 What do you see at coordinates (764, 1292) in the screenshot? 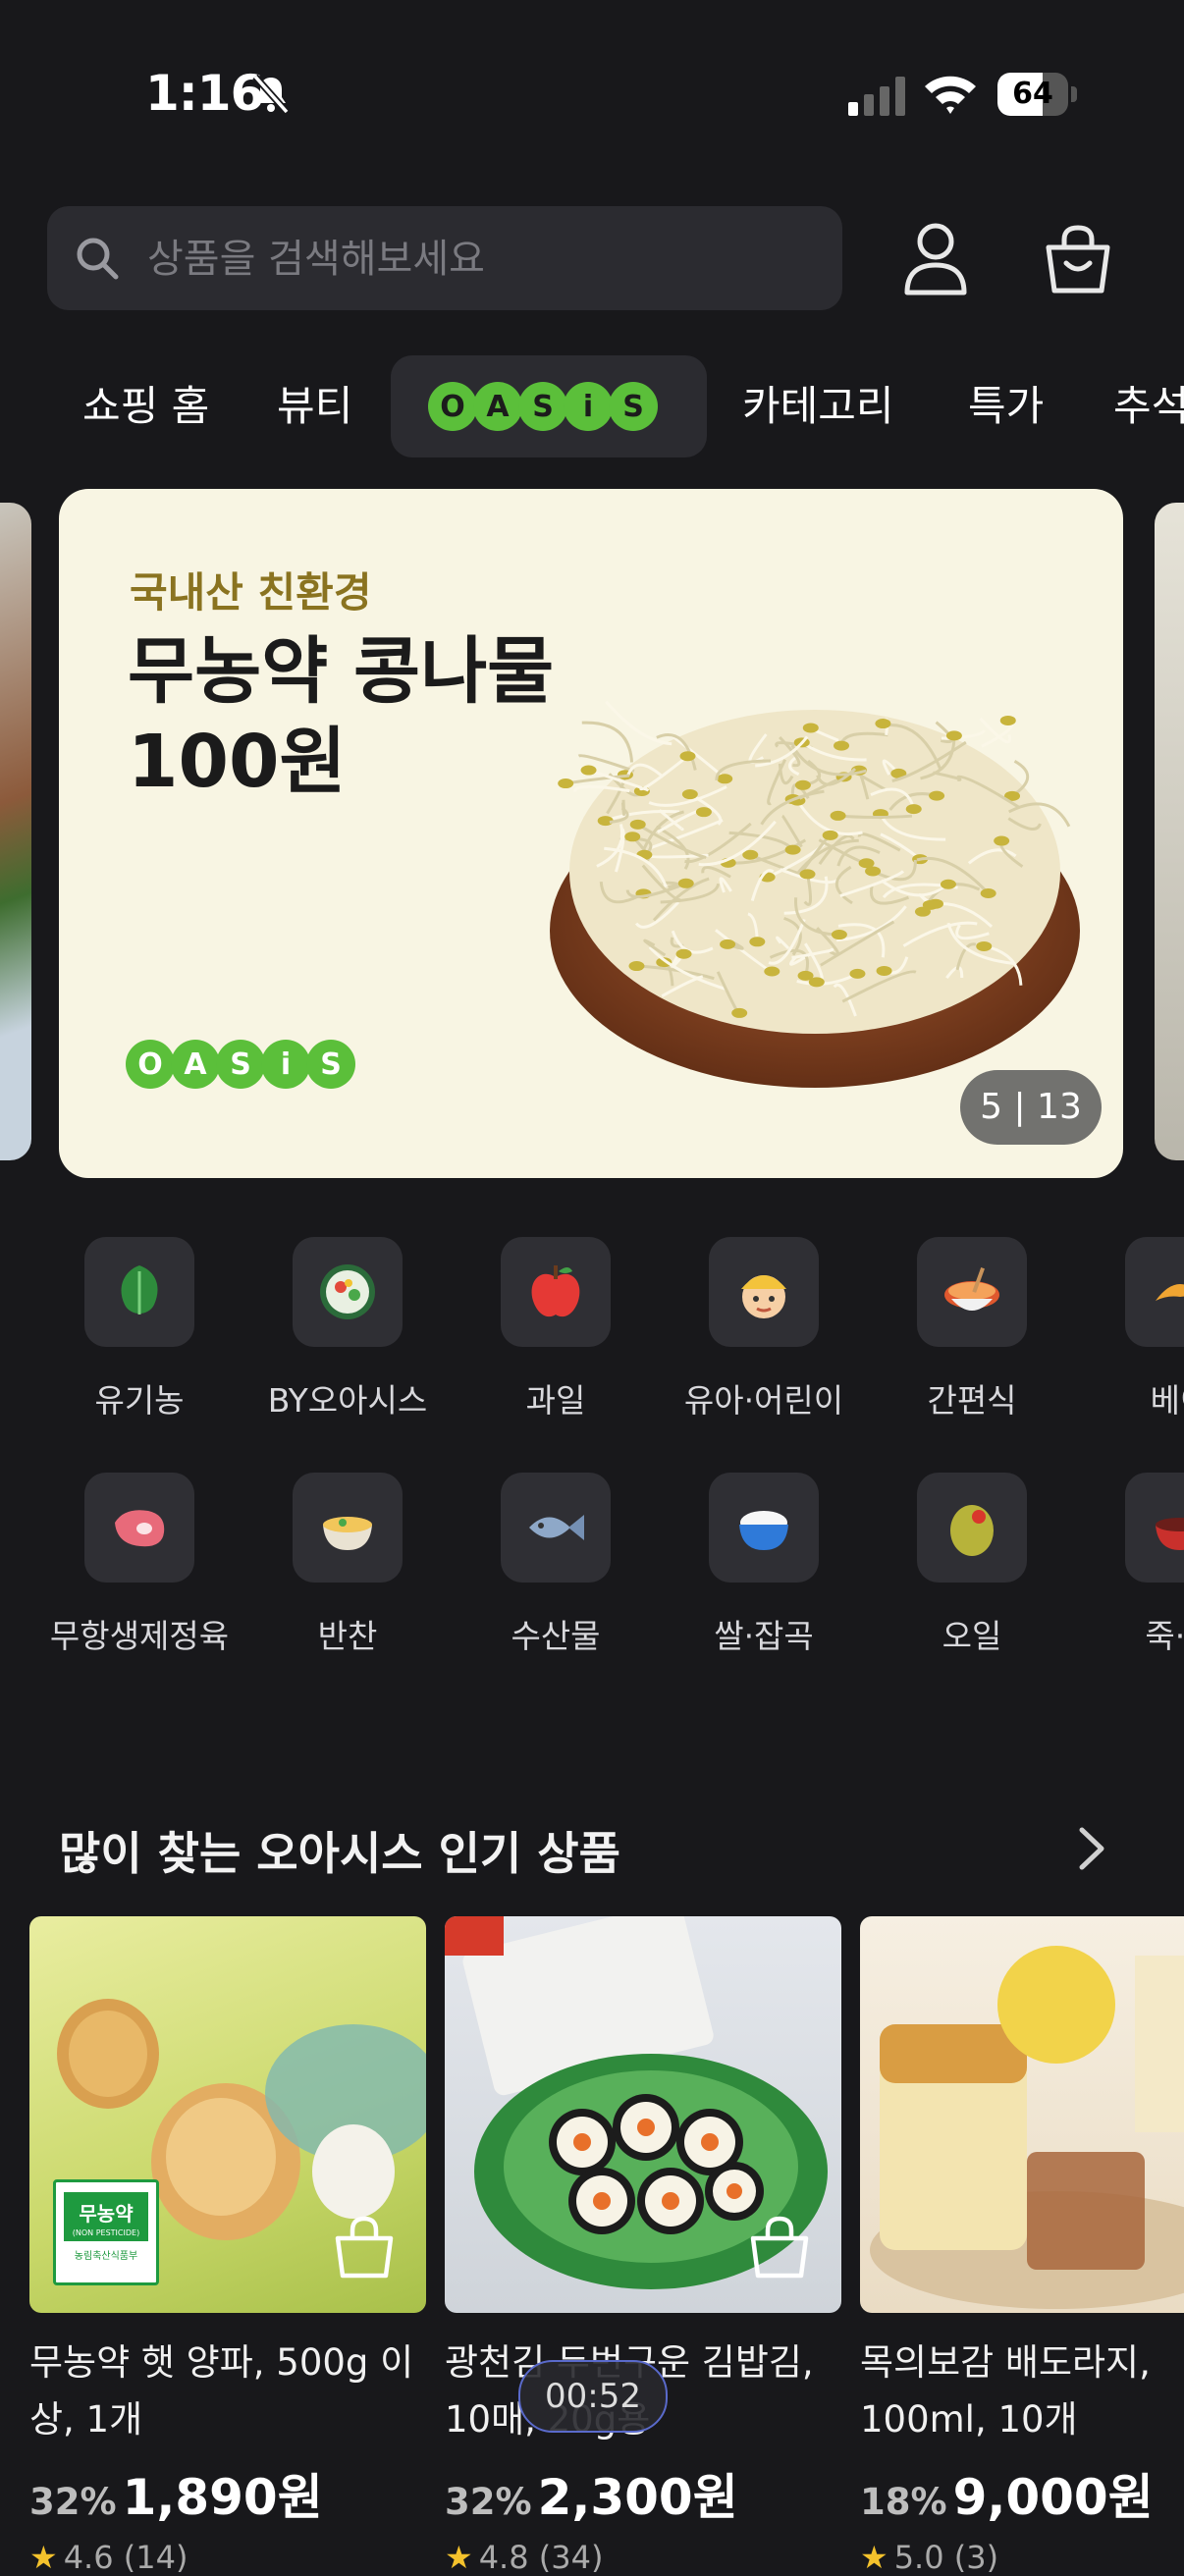
I see `child-face-icon` at bounding box center [764, 1292].